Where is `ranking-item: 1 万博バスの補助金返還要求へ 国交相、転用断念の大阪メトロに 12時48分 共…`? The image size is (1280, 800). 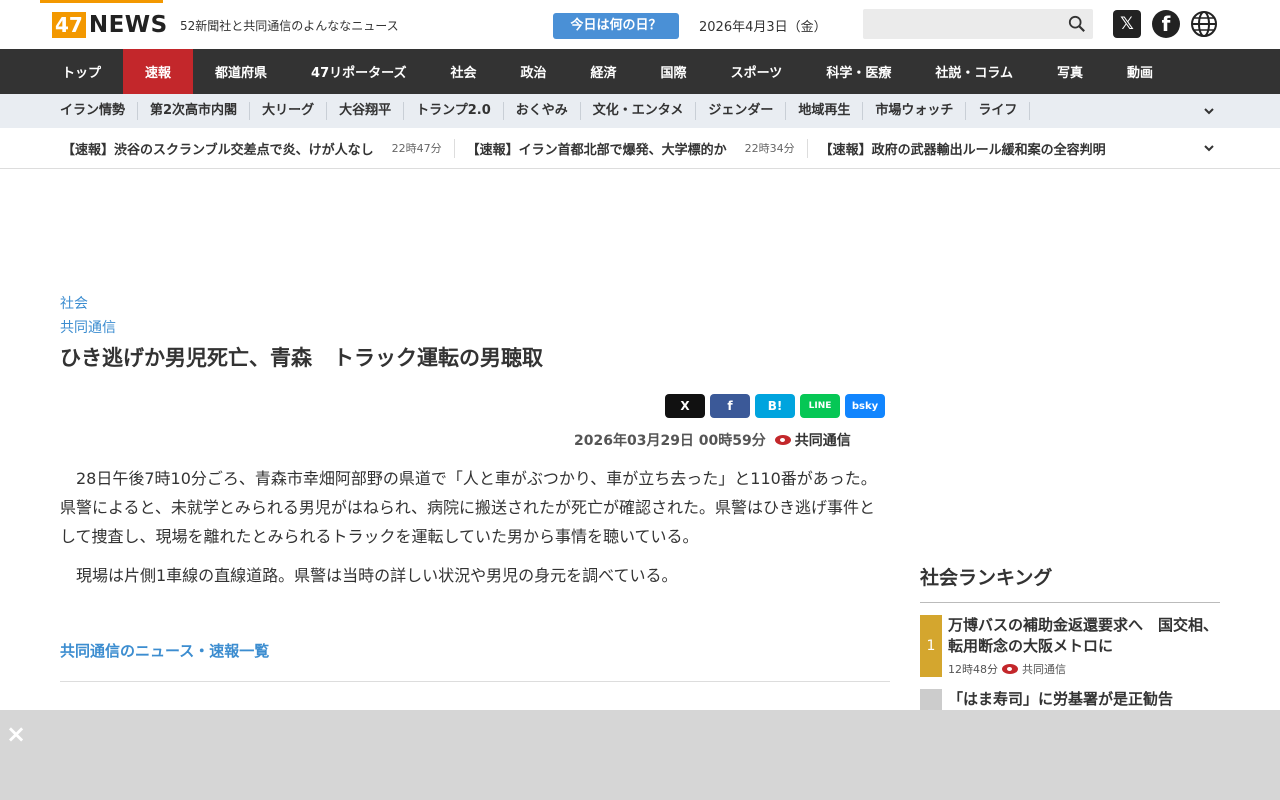
ranking-item: 1 万博バスの補助金返還要求へ 国交相、転用断念の大阪メトロに 12時48分 共… is located at coordinates (1070, 646).